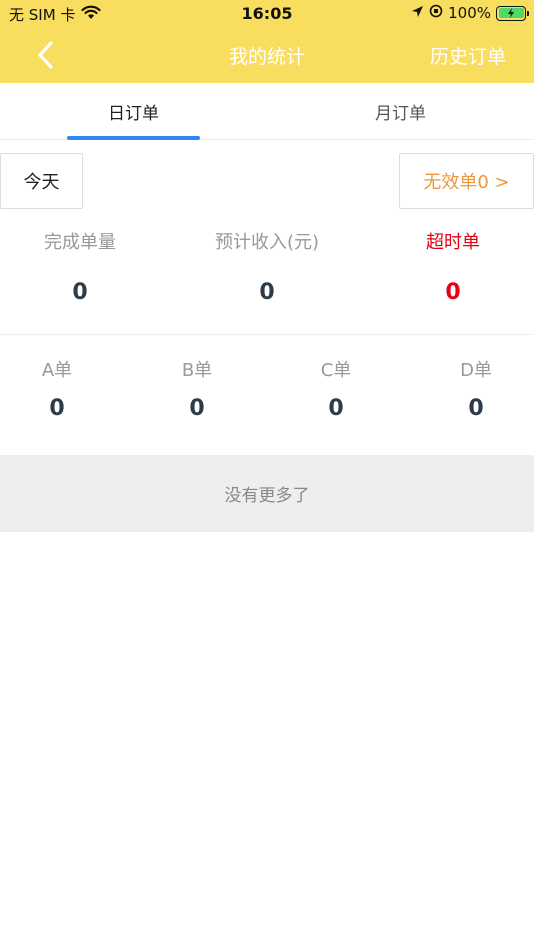 The width and height of the screenshot is (534, 950). What do you see at coordinates (57, 388) in the screenshot?
I see `grade-a-stat: A单 0` at bounding box center [57, 388].